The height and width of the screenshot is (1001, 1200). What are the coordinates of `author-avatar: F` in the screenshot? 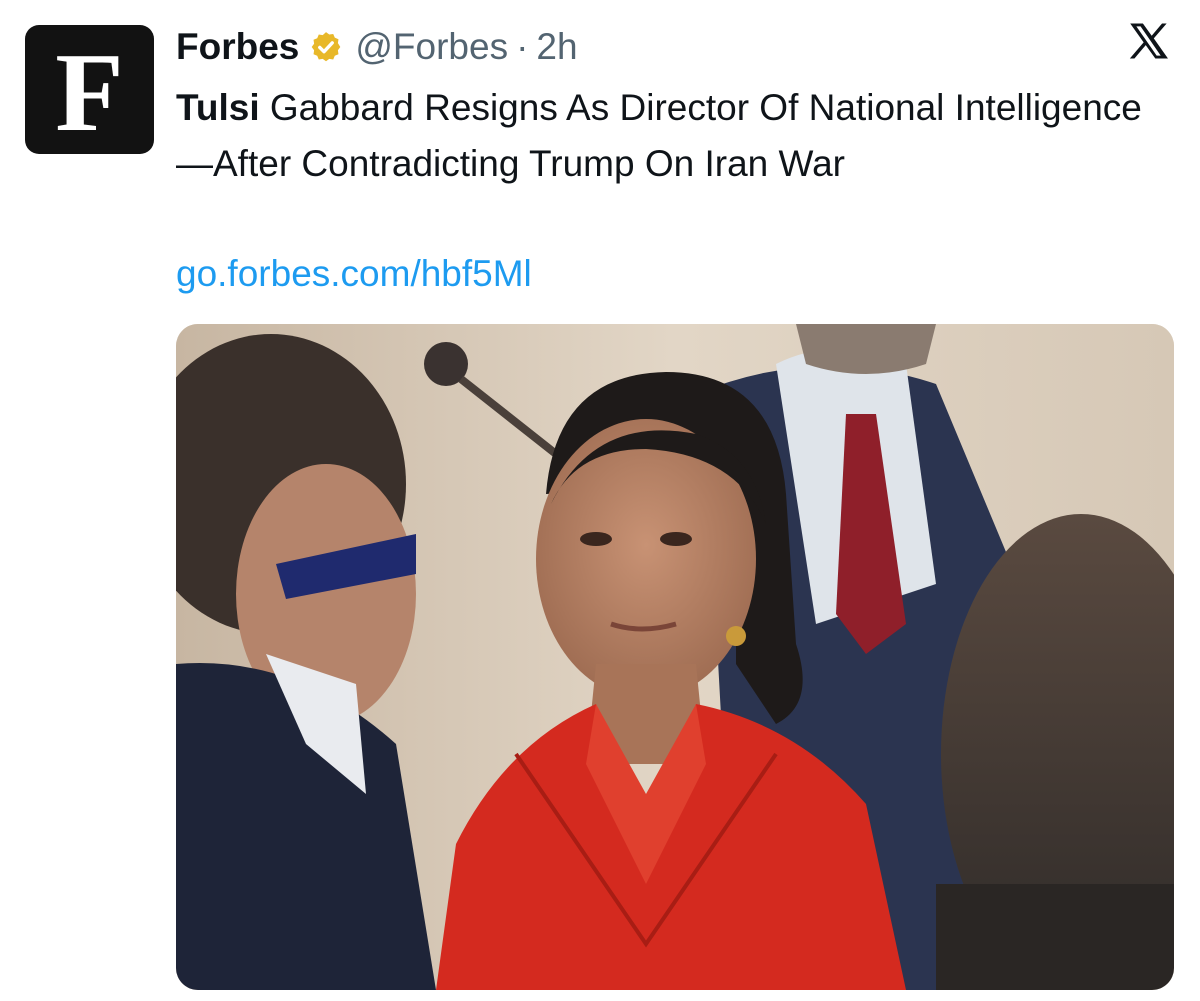 It's located at (89, 89).